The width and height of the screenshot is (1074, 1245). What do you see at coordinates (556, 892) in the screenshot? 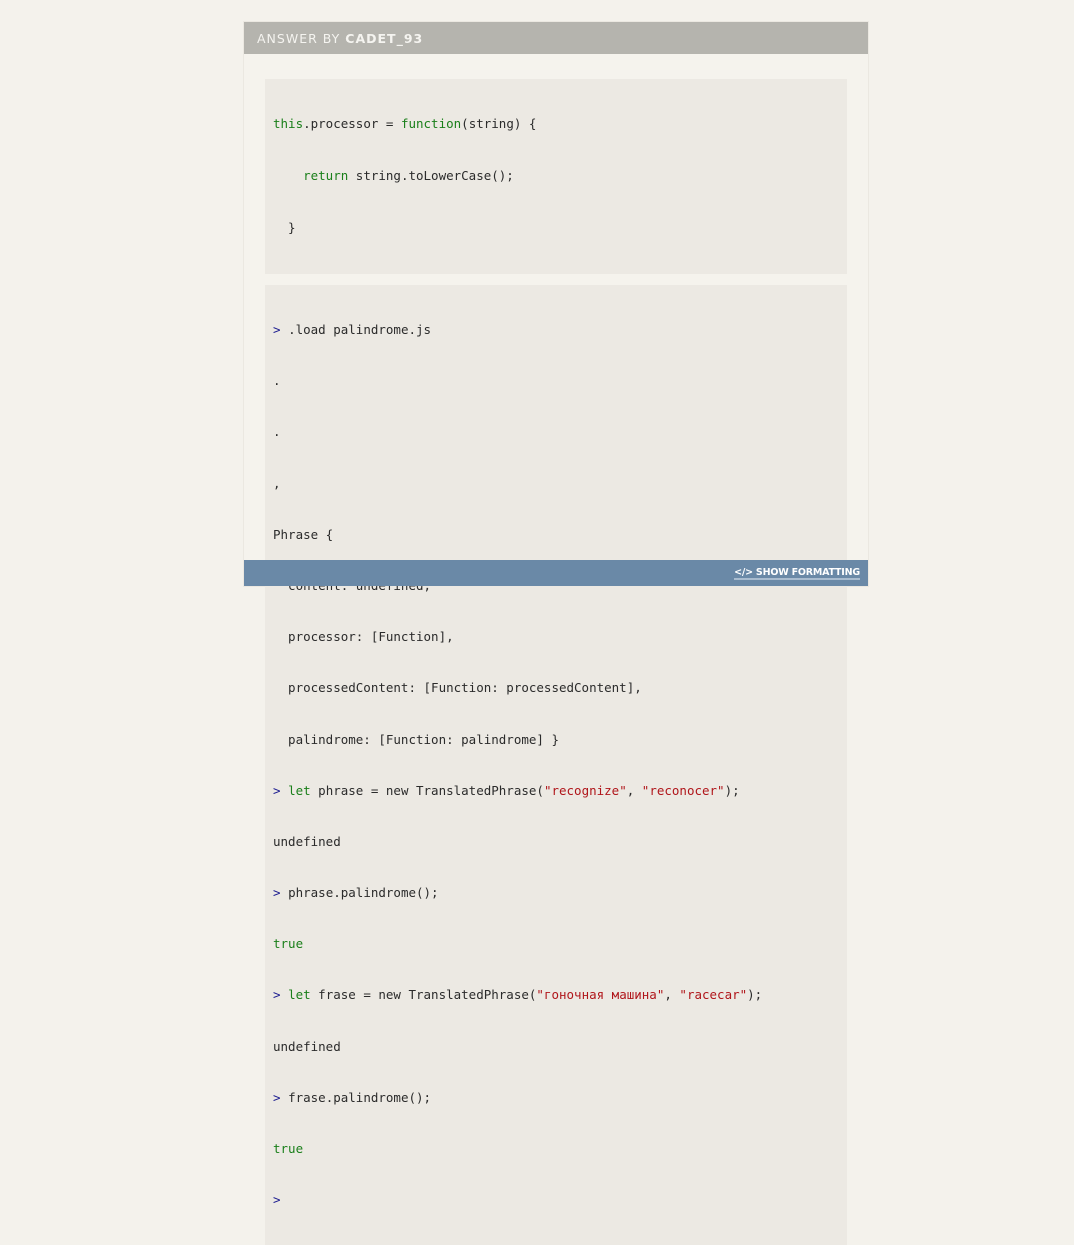
I see `console-line: > phrase.palindrome();` at bounding box center [556, 892].